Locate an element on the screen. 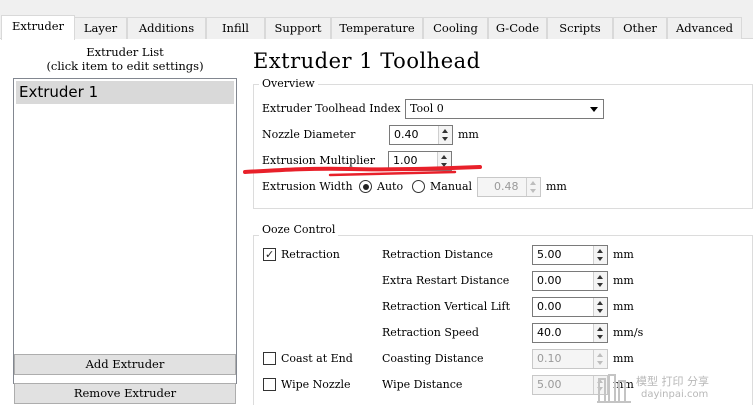 This screenshot has width=753, height=405. toolhead-index-value: Tool 0 is located at coordinates (427, 108).